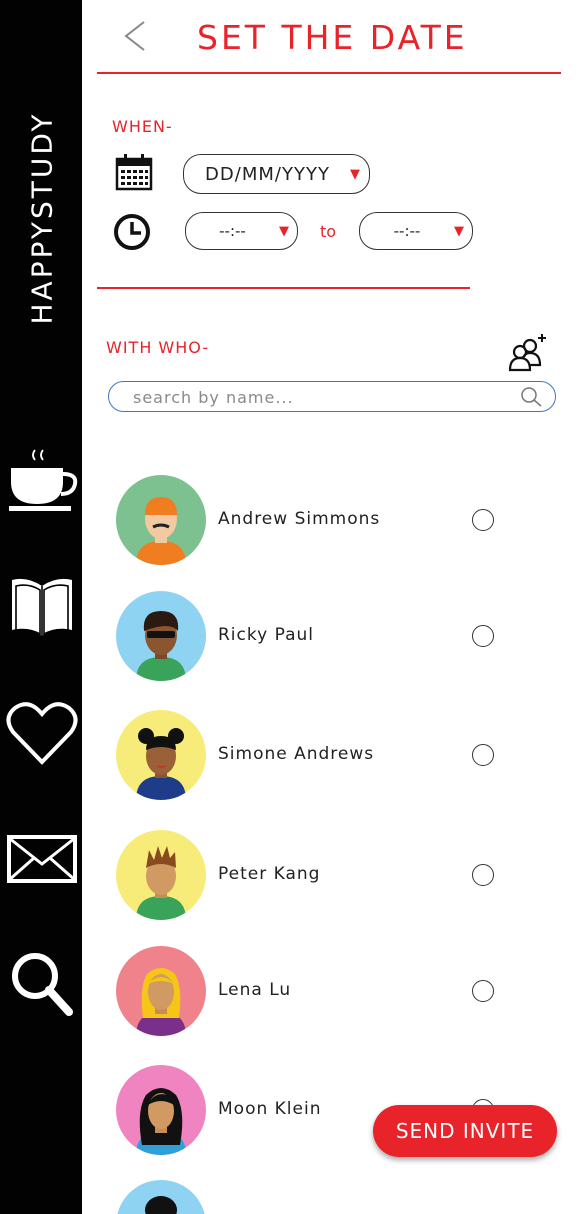  What do you see at coordinates (132, 234) in the screenshot?
I see `clock-icon` at bounding box center [132, 234].